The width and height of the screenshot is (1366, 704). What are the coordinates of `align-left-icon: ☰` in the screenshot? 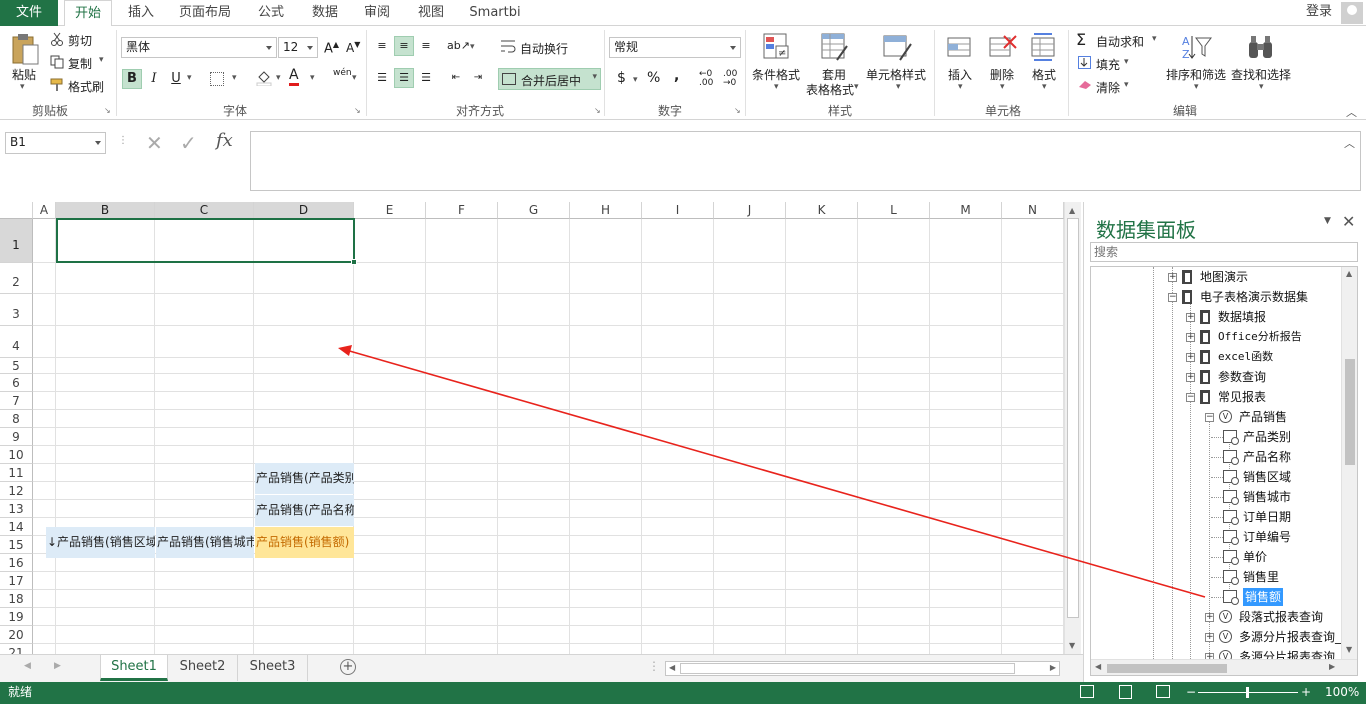 It's located at (382, 78).